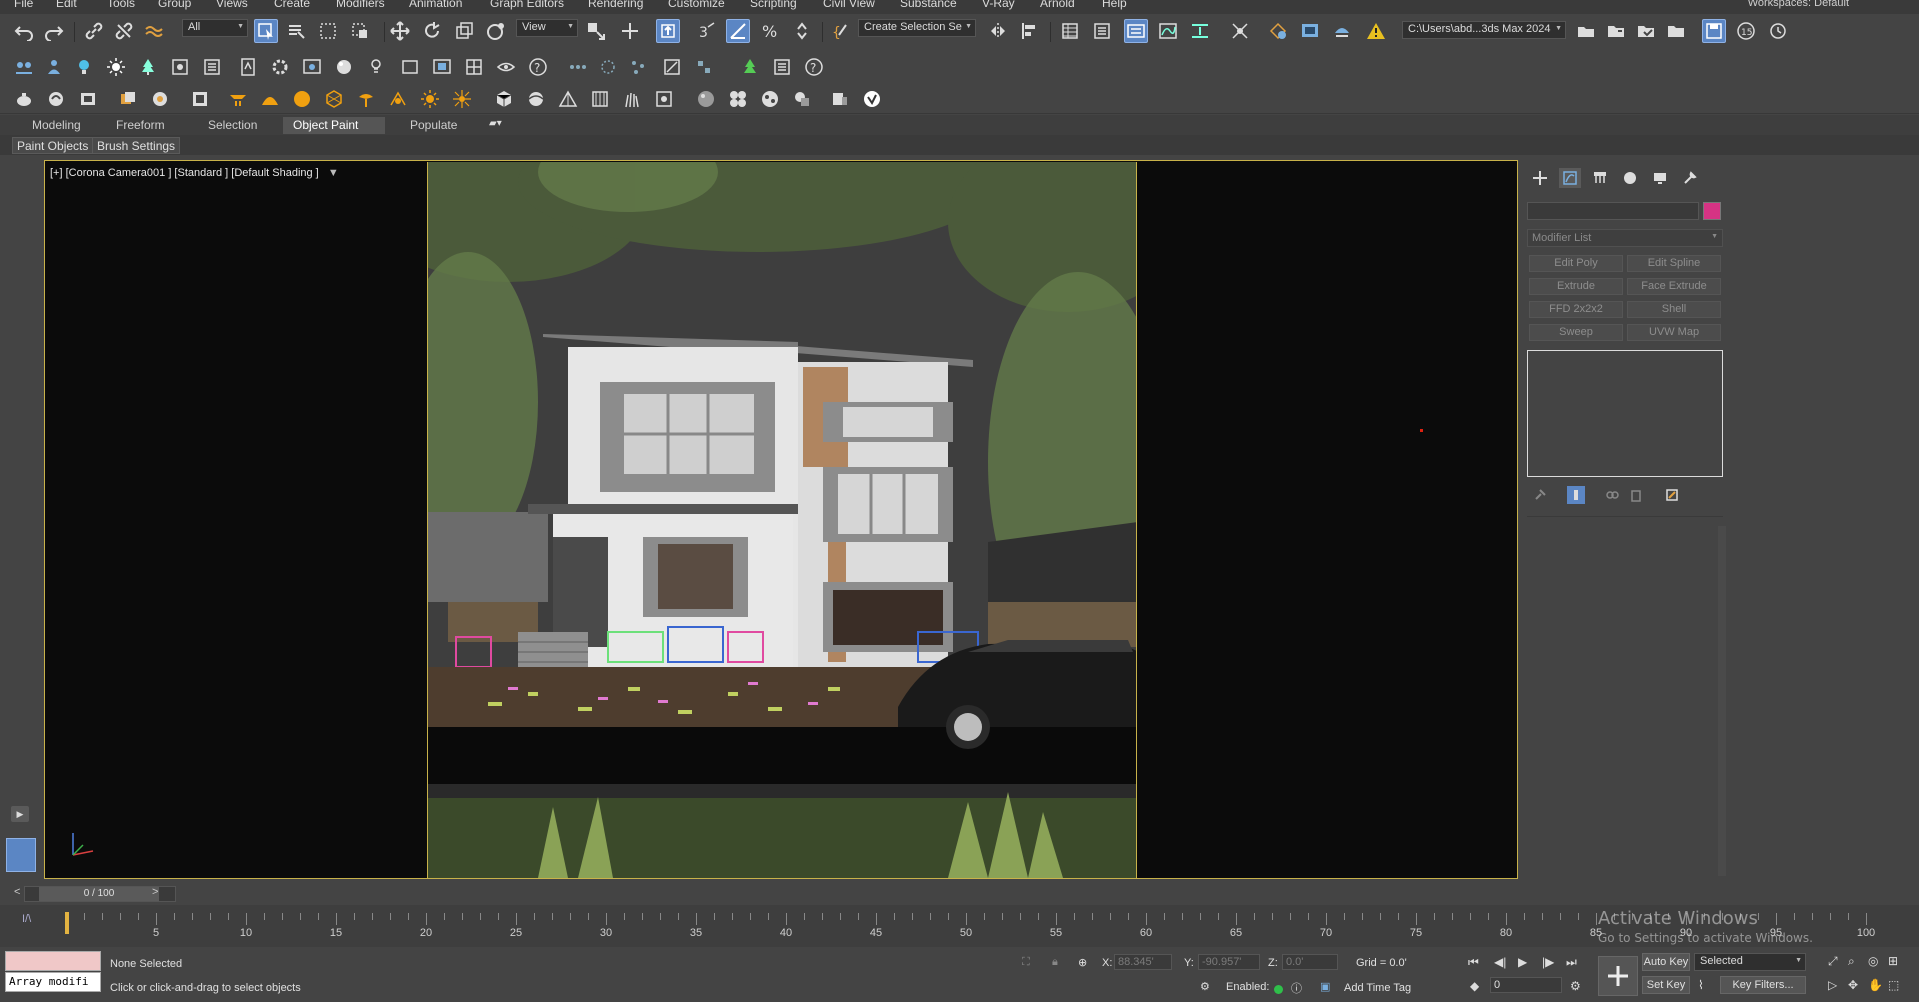 Image resolution: width=1919 pixels, height=1002 pixels. What do you see at coordinates (706, 31) in the screenshot?
I see `snaps-toggle-icon: 3` at bounding box center [706, 31].